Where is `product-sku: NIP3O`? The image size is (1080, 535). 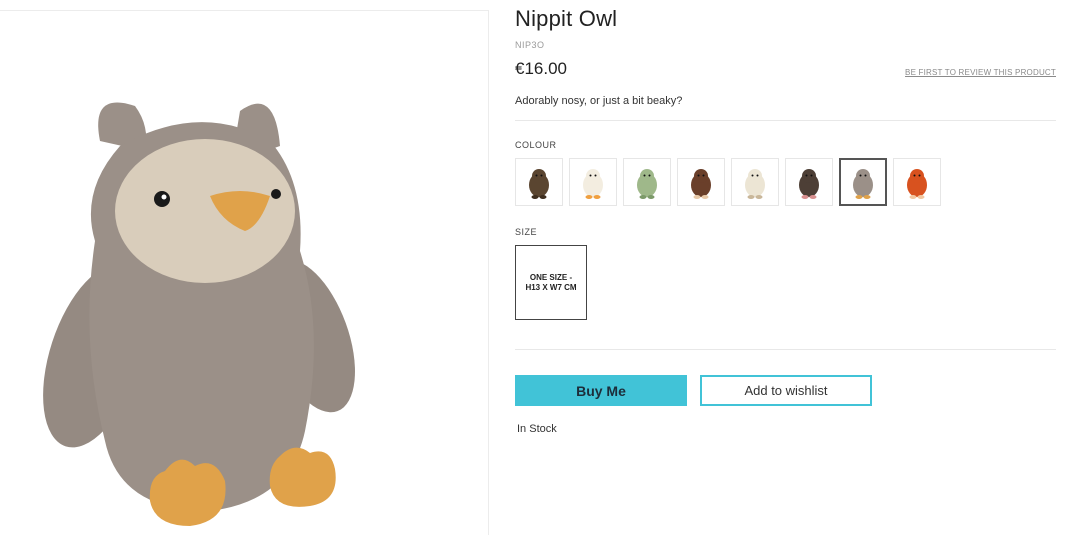 product-sku: NIP3O is located at coordinates (530, 45).